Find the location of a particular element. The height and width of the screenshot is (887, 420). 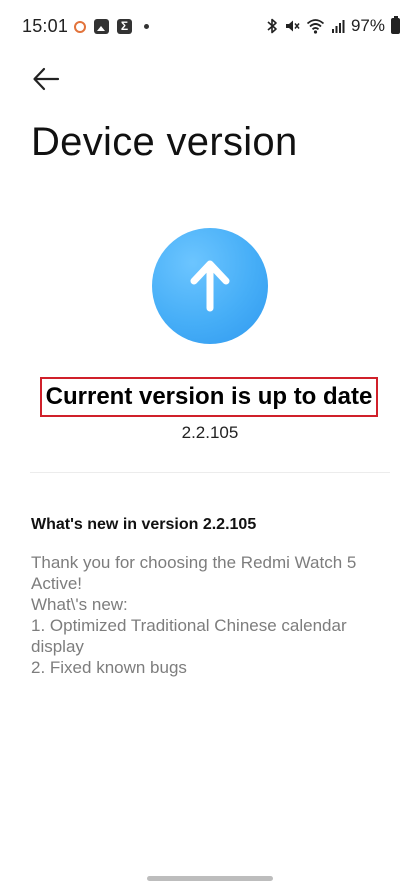

divider is located at coordinates (210, 472).